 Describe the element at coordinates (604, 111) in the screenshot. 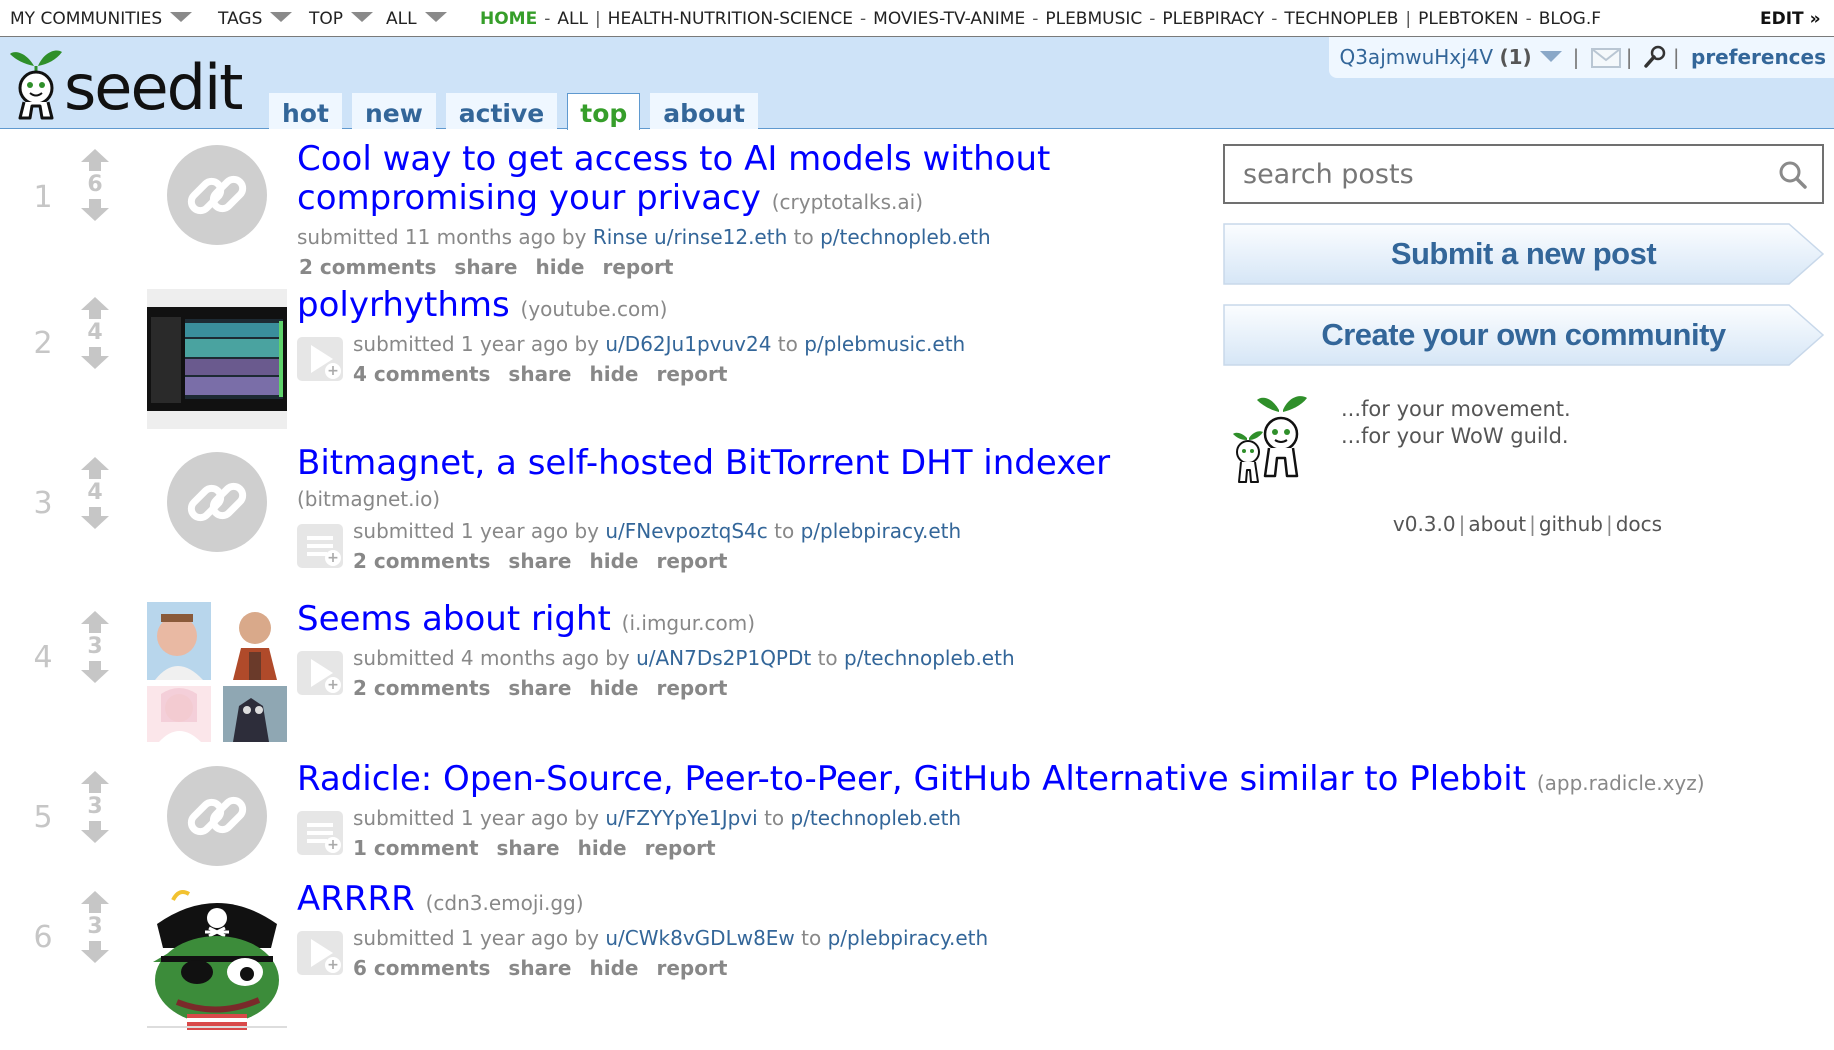

I see `tab-top: top` at that location.